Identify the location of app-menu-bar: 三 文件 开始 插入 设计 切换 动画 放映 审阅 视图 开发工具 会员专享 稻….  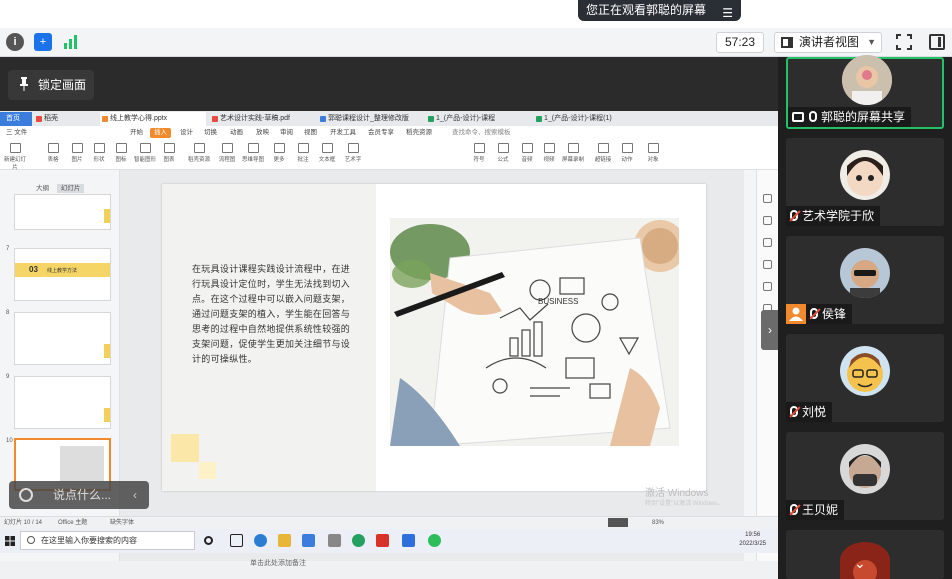
(389, 133).